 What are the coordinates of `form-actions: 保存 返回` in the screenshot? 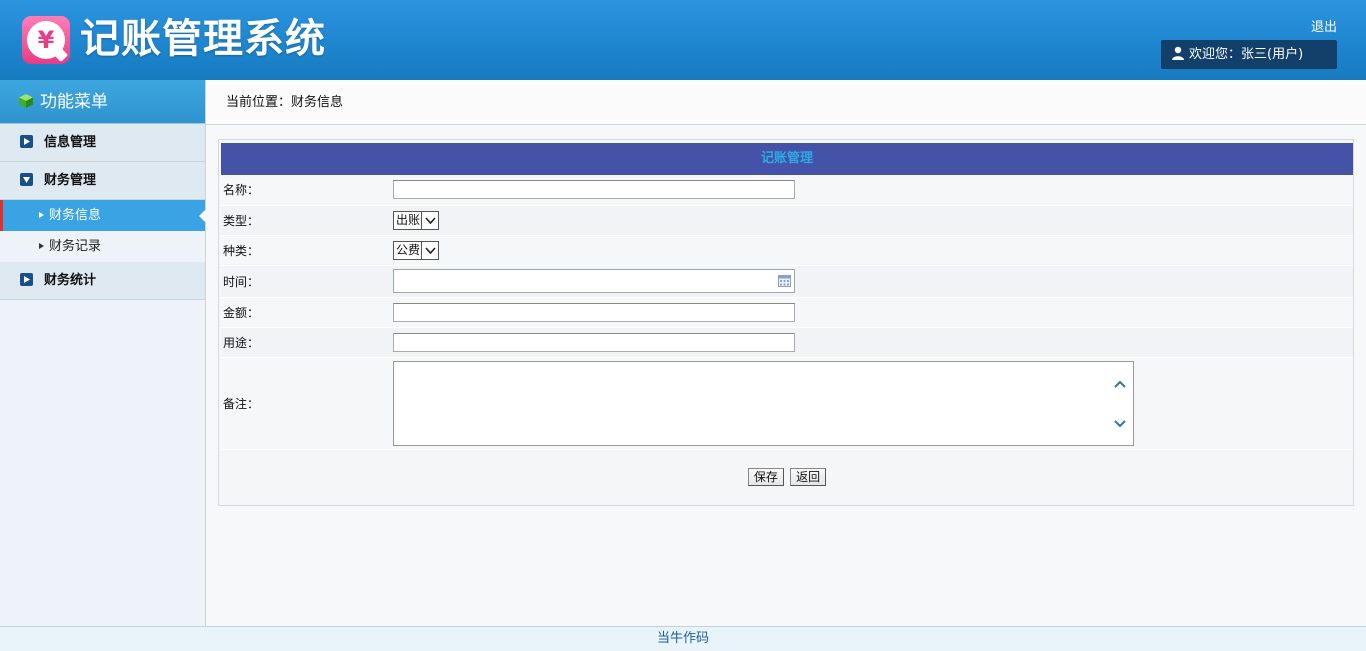 It's located at (787, 477).